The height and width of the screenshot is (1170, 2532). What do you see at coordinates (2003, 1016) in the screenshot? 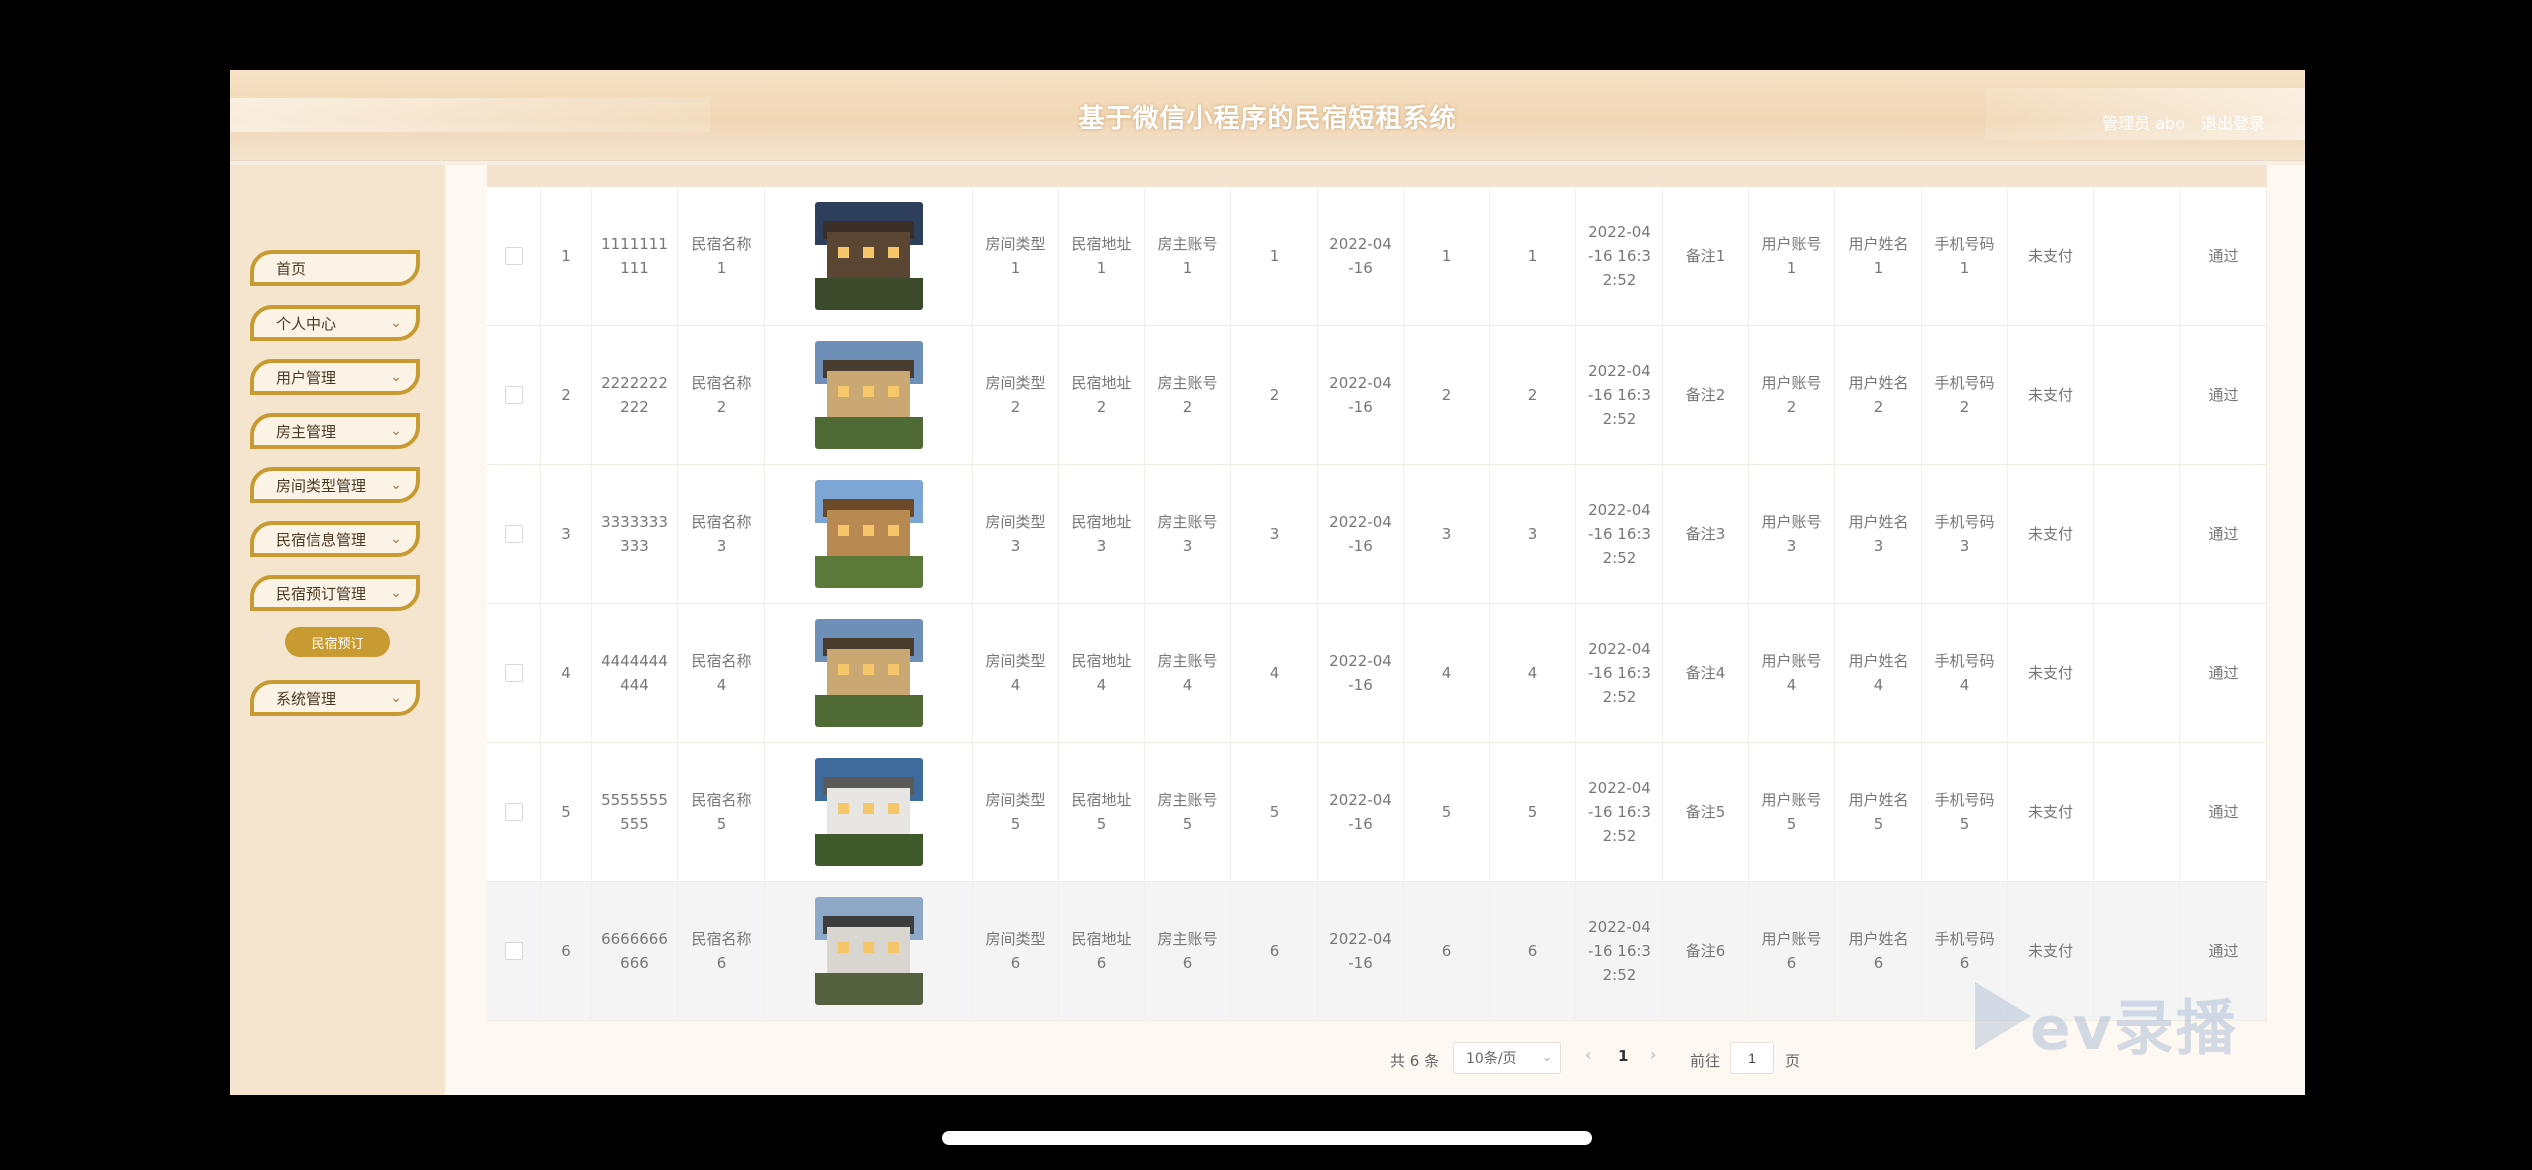
I see `watermark-play-icon` at bounding box center [2003, 1016].